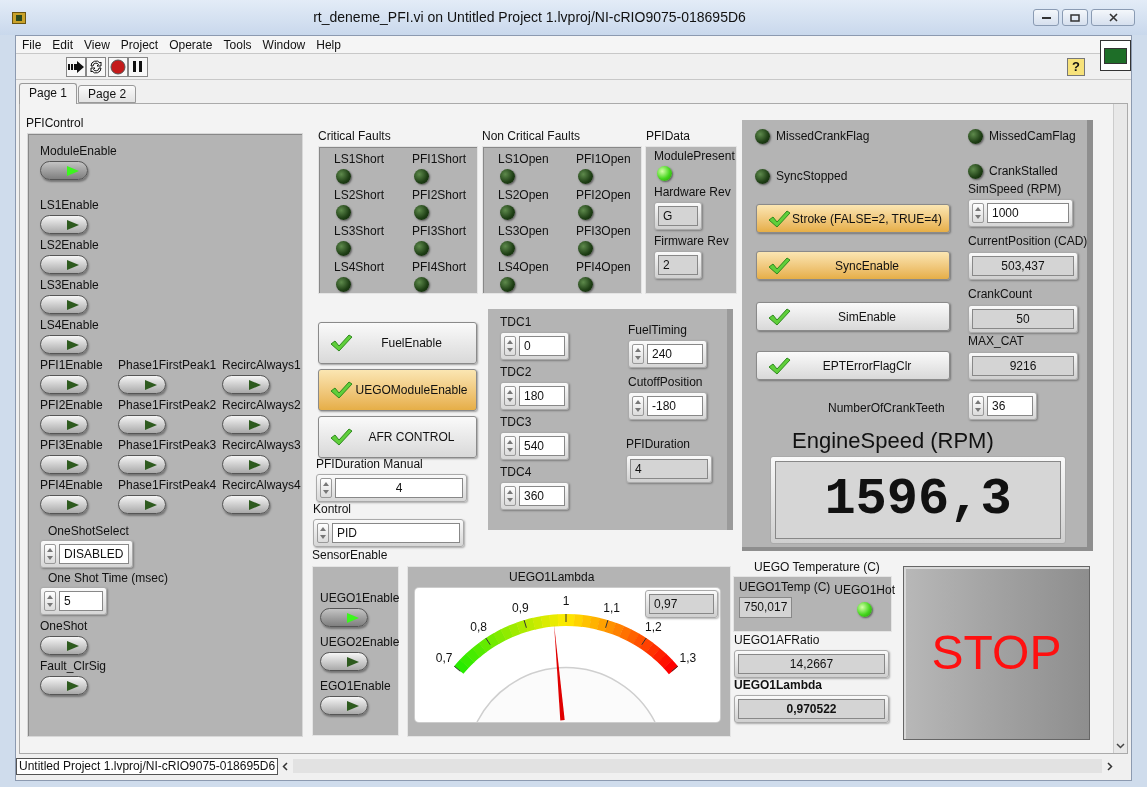 Image resolution: width=1147 pixels, height=787 pixels. Describe the element at coordinates (542, 346) in the screenshot. I see `numeric-field: 0` at that location.